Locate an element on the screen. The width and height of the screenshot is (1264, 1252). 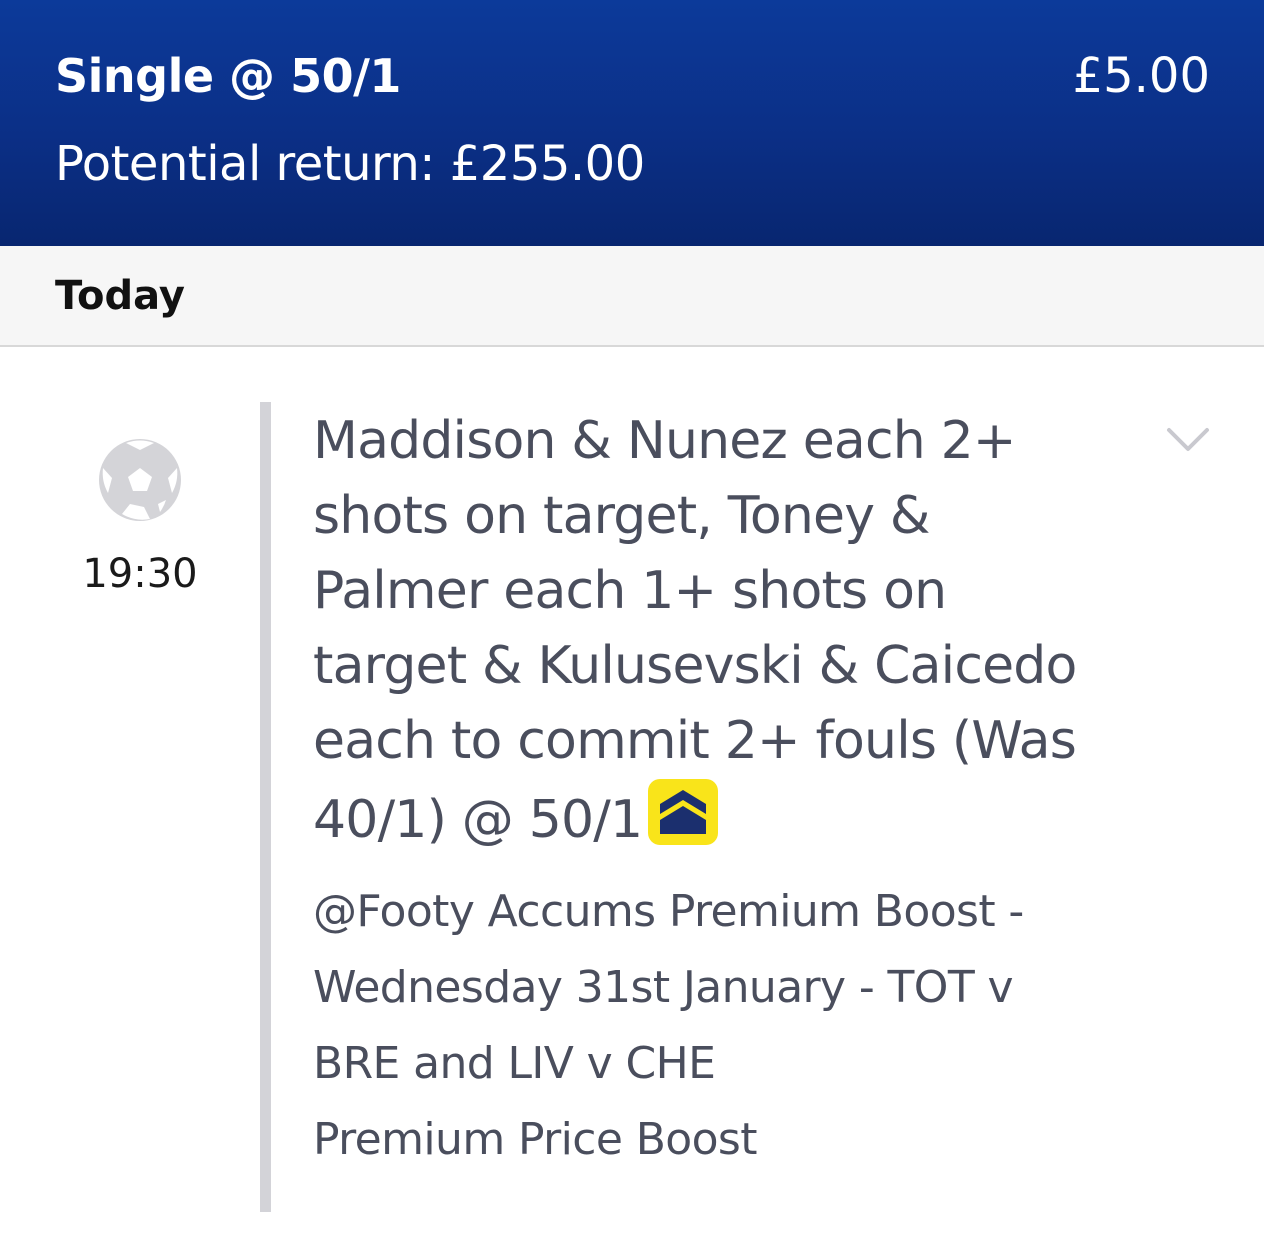
event-time: 19:30 is located at coordinates (140, 574).